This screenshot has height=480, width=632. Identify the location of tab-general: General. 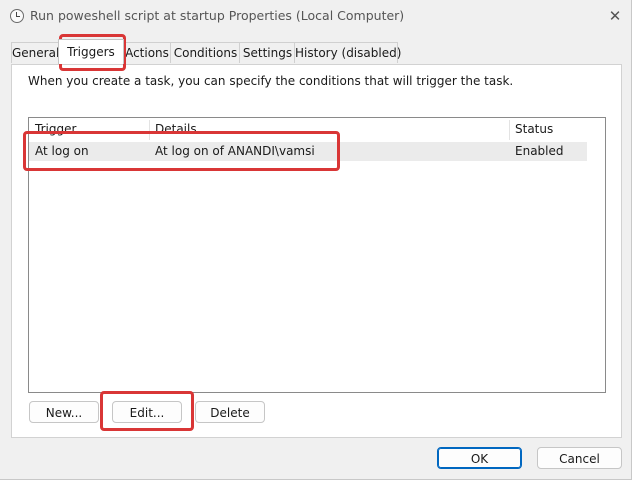
(35, 52).